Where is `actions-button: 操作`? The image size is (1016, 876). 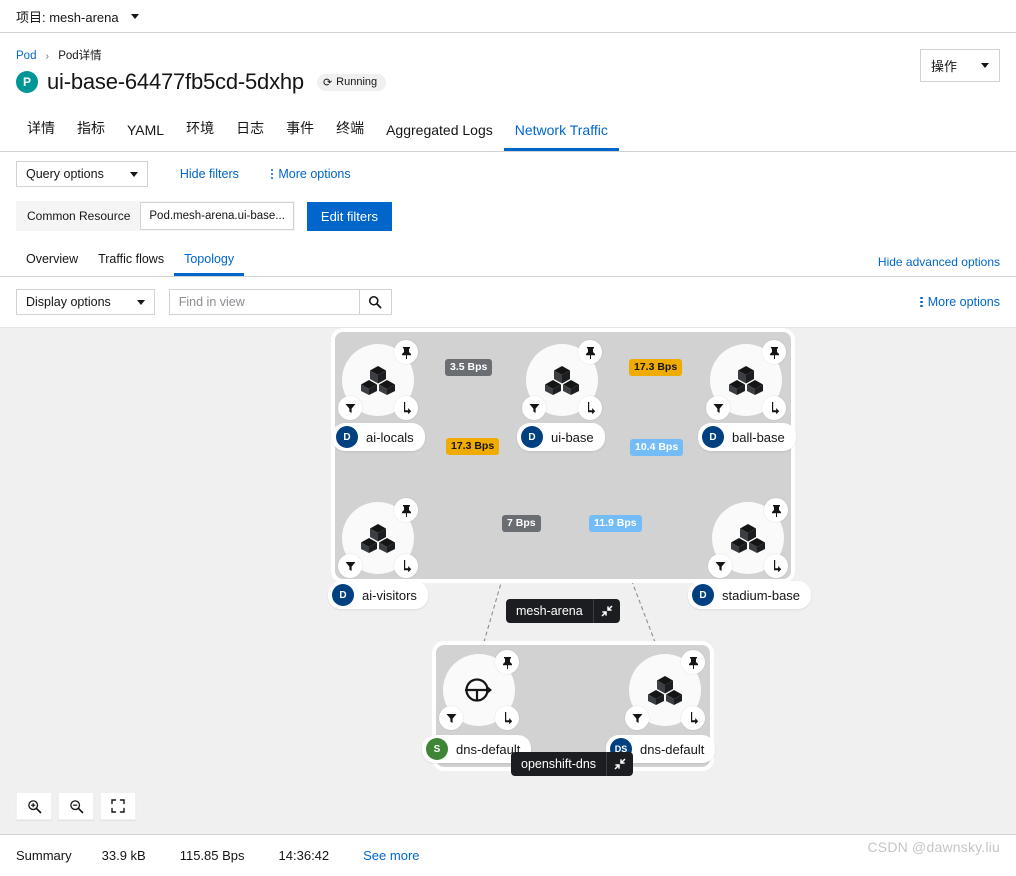
actions-button: 操作 is located at coordinates (959, 65).